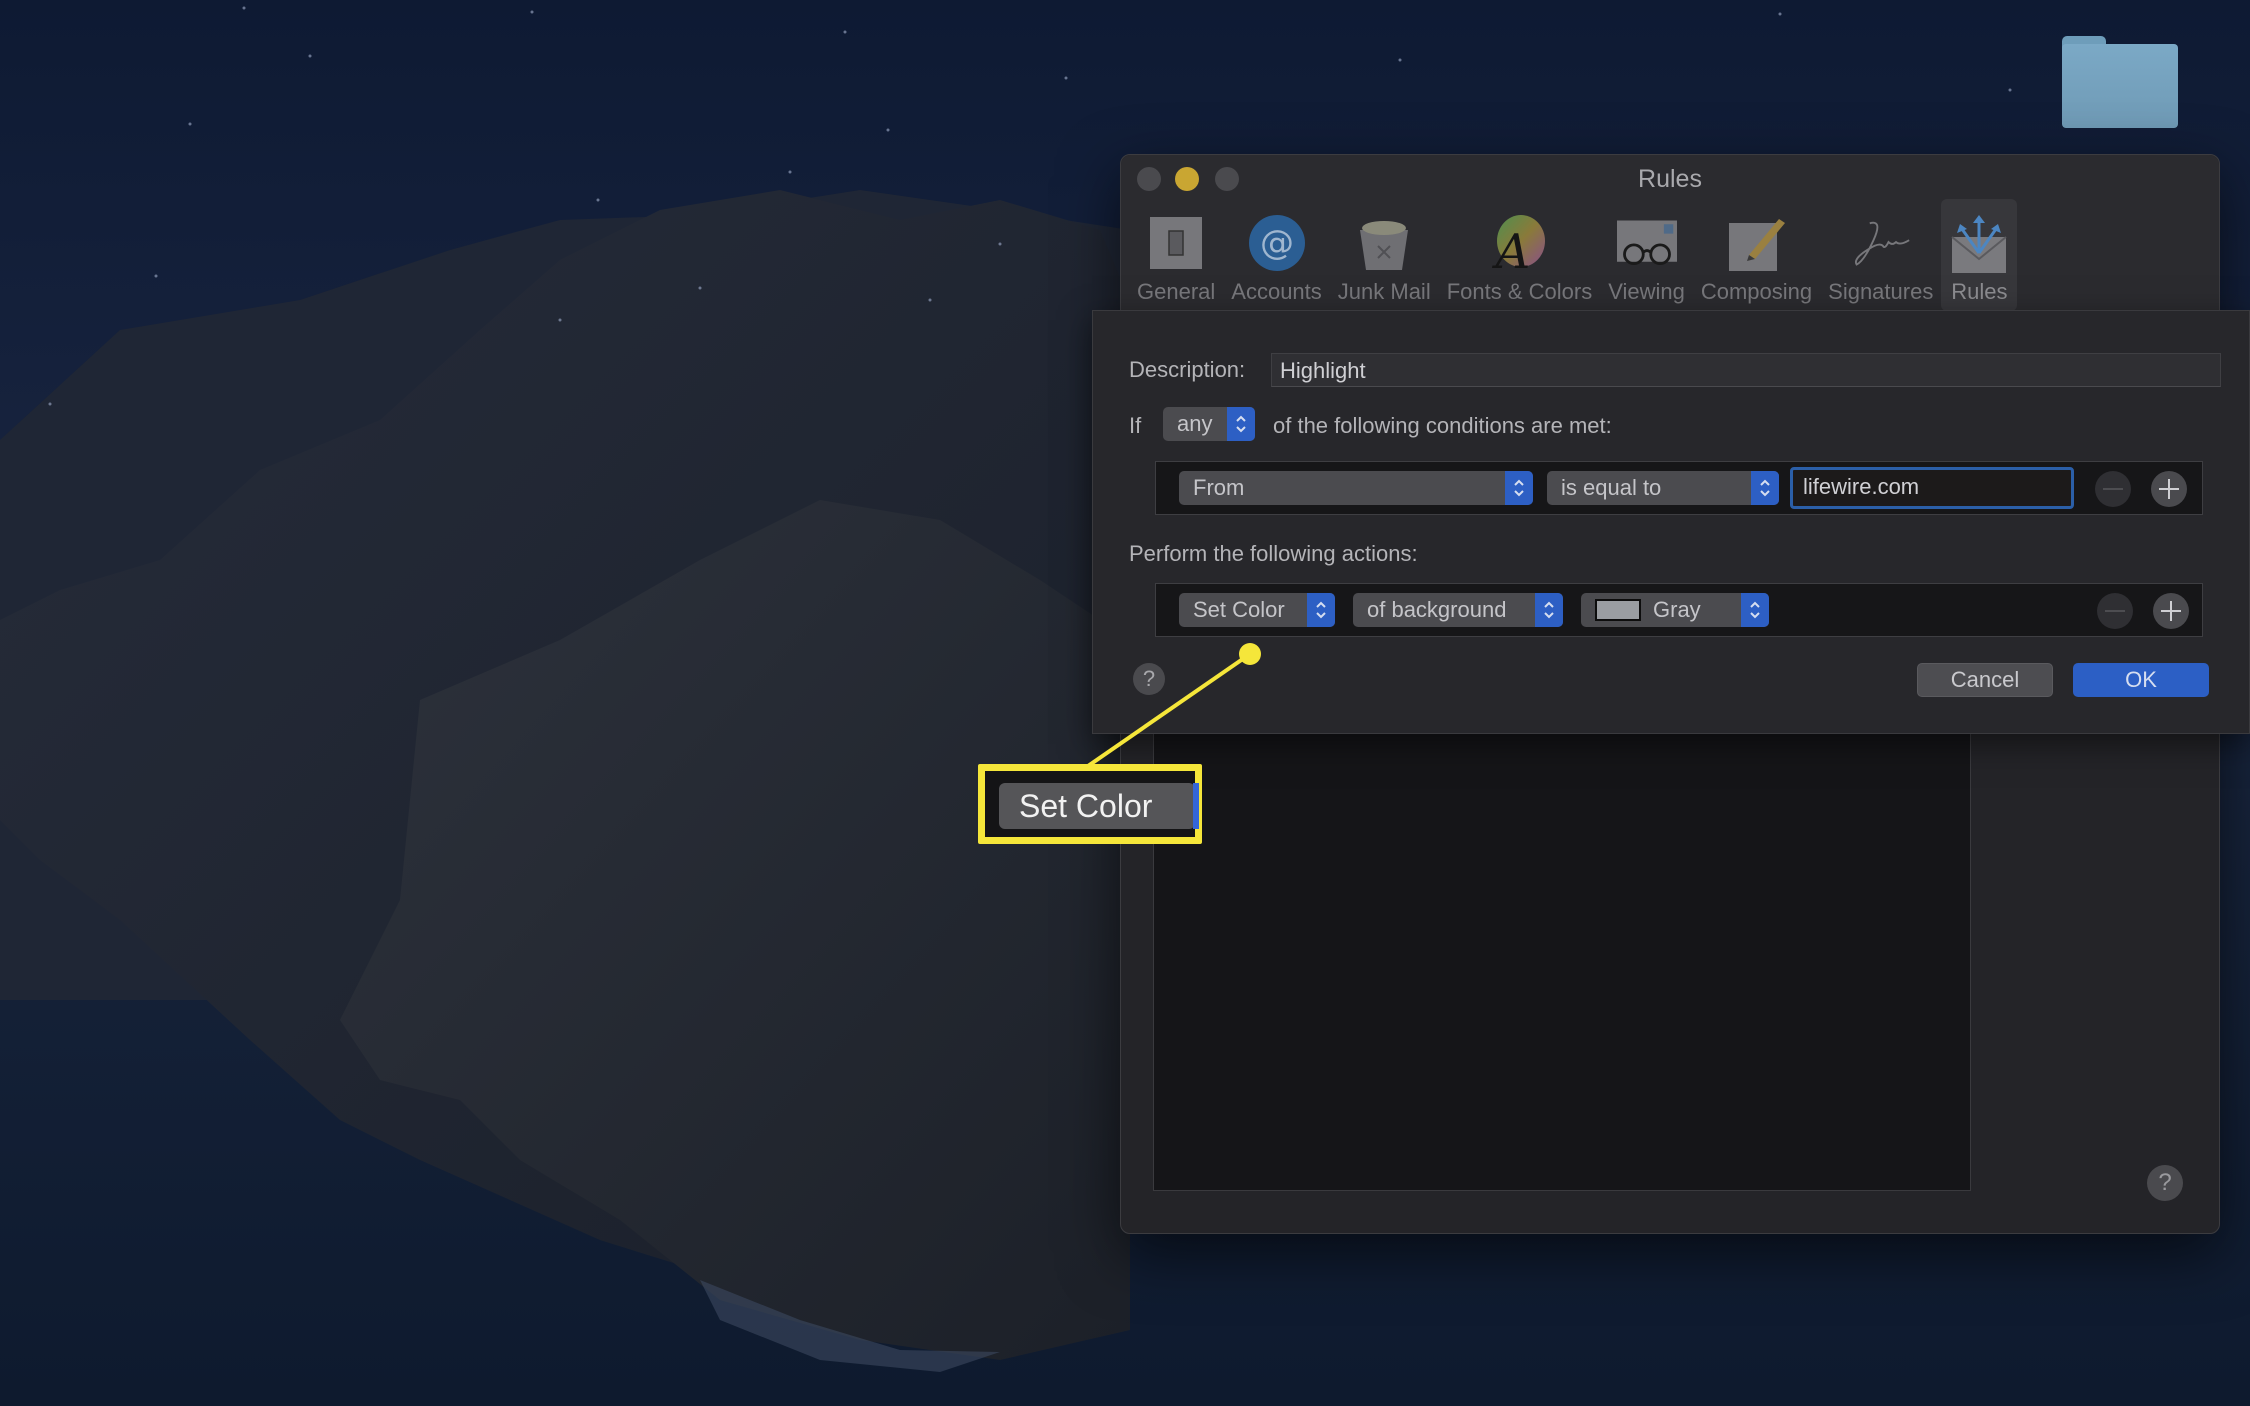 This screenshot has width=2250, height=1406. What do you see at coordinates (1384, 243) in the screenshot?
I see `trash-bin-icon` at bounding box center [1384, 243].